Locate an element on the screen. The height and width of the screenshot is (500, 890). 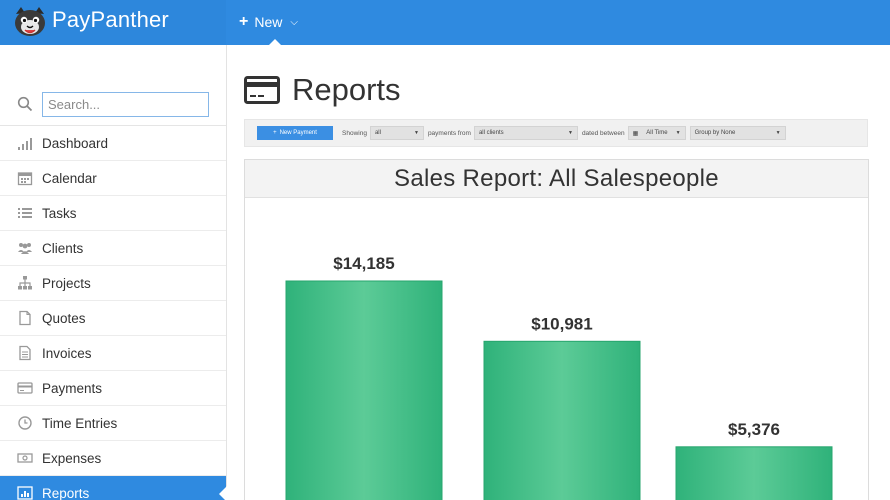
chevron-down-icon: ⌵ is located at coordinates (294, 22).